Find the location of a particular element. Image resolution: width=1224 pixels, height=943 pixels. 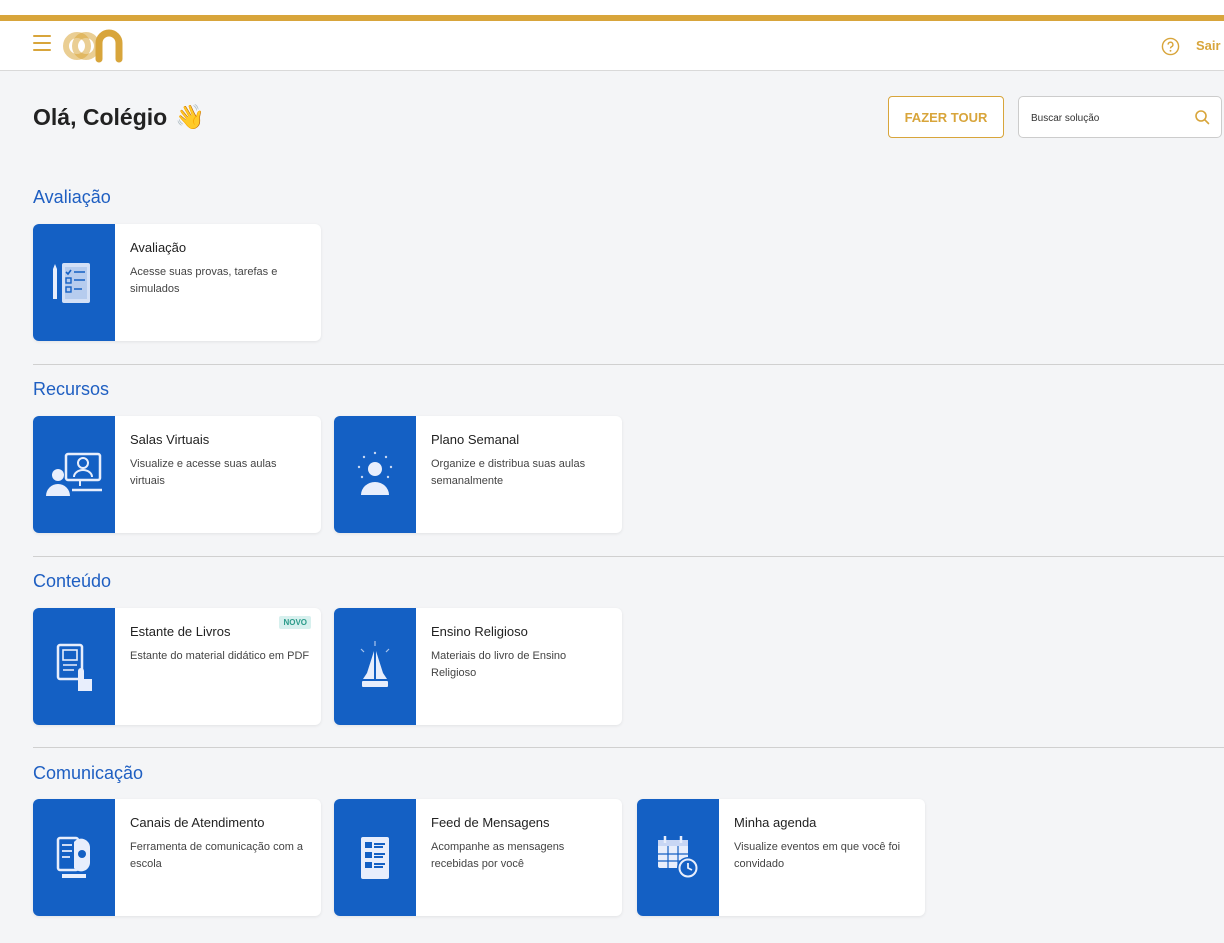

card-title: Ensino Religioso is located at coordinates (479, 631).